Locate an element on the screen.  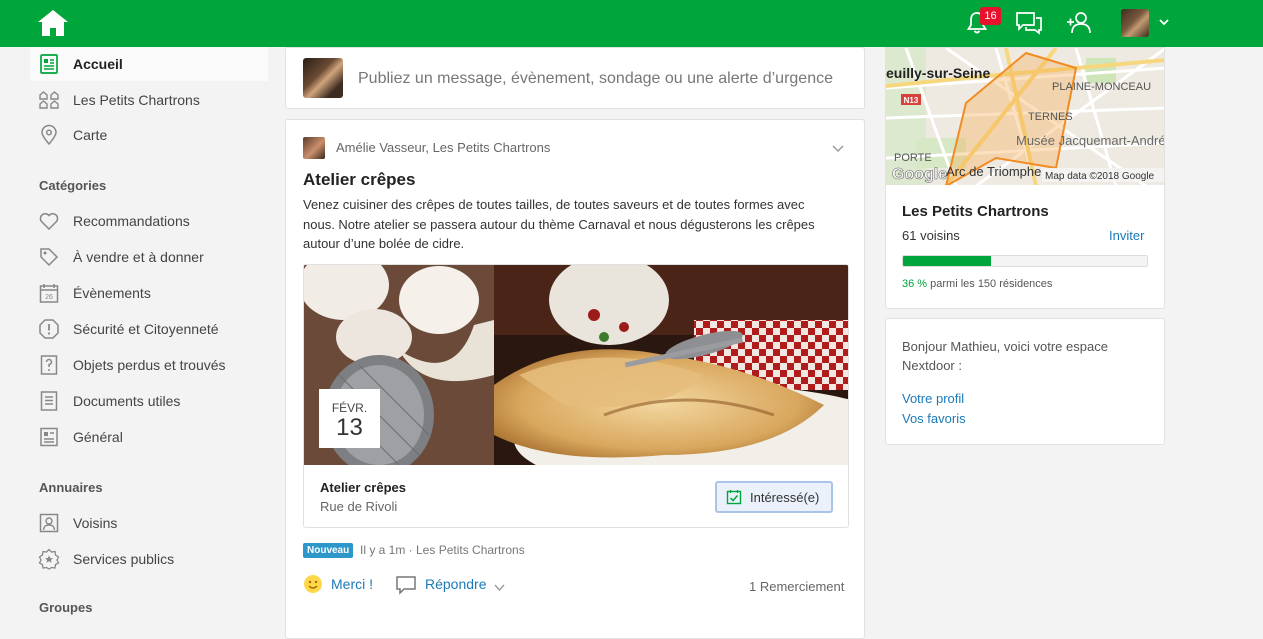
membership-progress-bar is located at coordinates (1025, 261).